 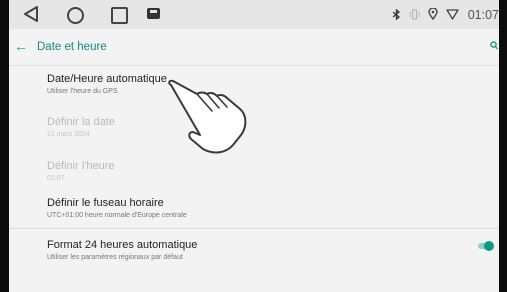 What do you see at coordinates (56, 178) in the screenshot?
I see `setting-subtitle: 01:07` at bounding box center [56, 178].